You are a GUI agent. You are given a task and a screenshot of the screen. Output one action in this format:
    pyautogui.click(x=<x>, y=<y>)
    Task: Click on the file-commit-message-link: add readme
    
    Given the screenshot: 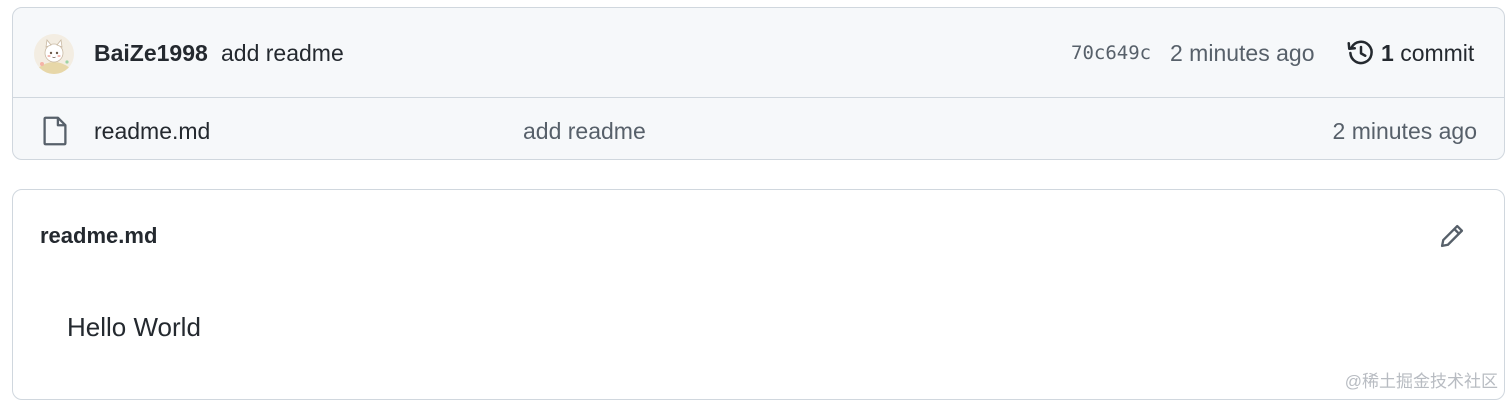 What is the action you would take?
    pyautogui.click(x=584, y=131)
    